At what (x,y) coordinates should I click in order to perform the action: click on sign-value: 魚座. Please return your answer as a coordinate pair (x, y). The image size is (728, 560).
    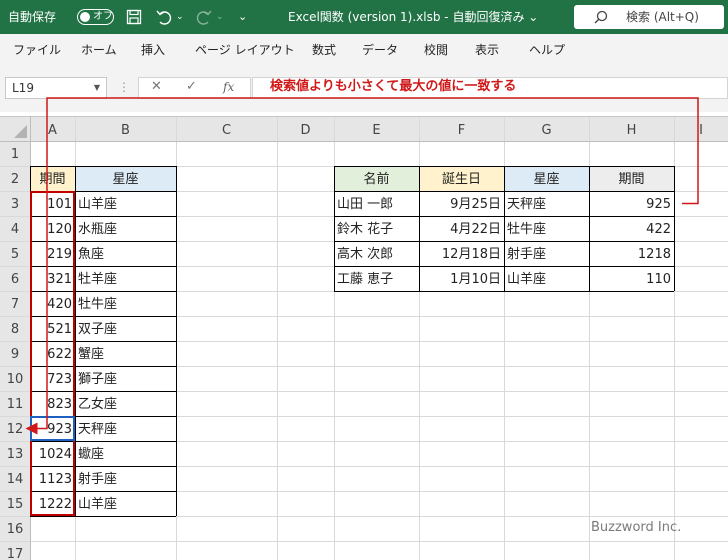
    Looking at the image, I should click on (91, 254).